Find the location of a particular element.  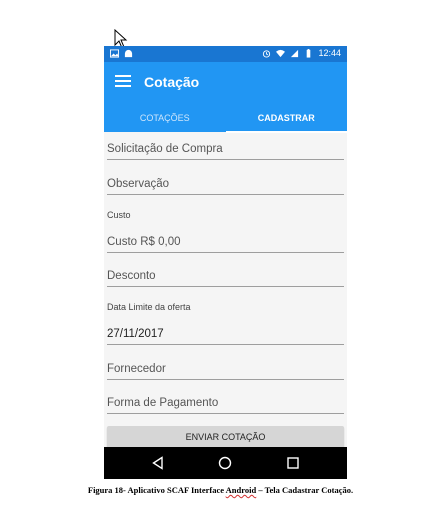

android-nav-bar is located at coordinates (225, 463).